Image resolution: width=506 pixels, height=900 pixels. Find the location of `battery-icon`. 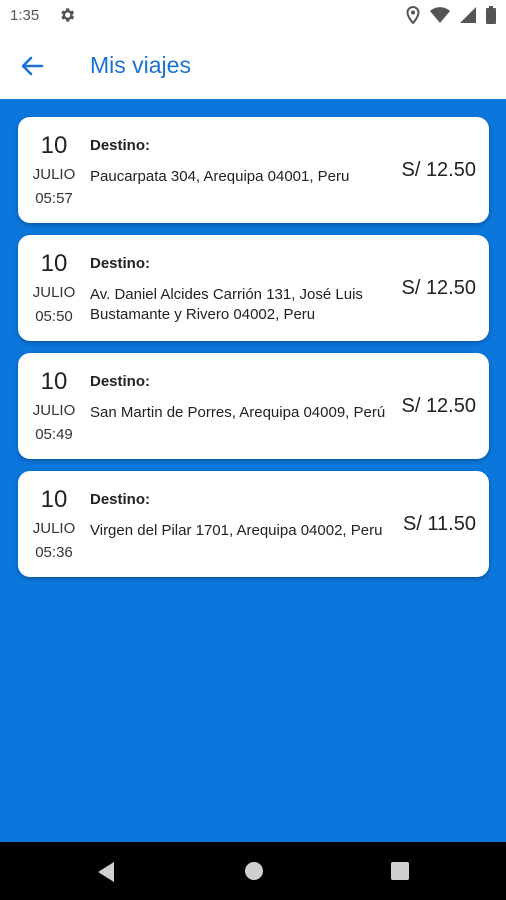

battery-icon is located at coordinates (491, 15).